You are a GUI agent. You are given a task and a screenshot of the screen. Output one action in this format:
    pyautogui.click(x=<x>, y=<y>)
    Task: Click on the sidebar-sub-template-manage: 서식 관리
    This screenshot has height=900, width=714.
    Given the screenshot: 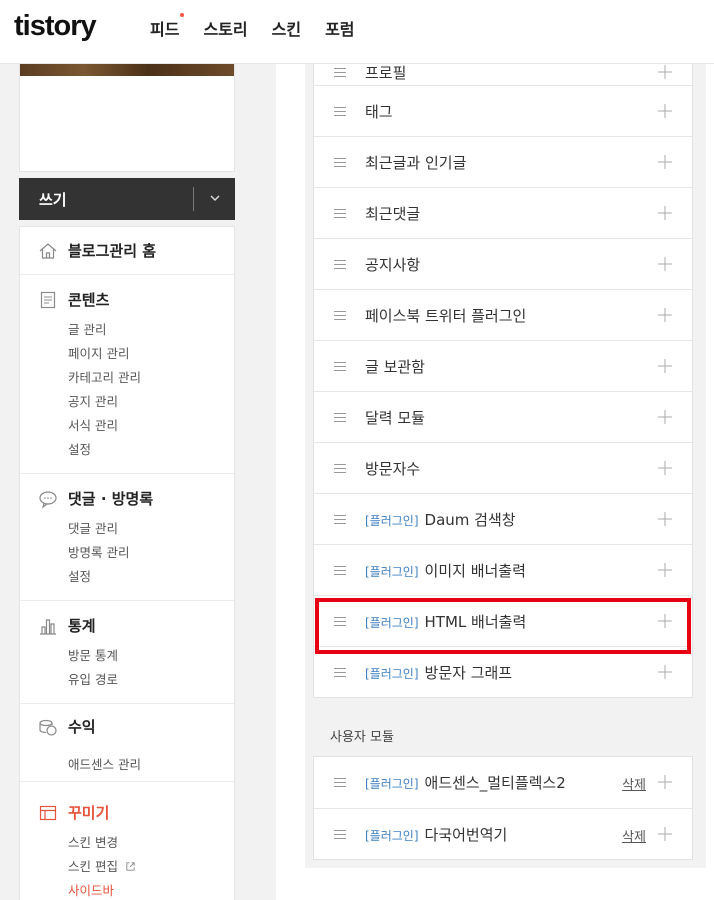 What is the action you would take?
    pyautogui.click(x=93, y=424)
    